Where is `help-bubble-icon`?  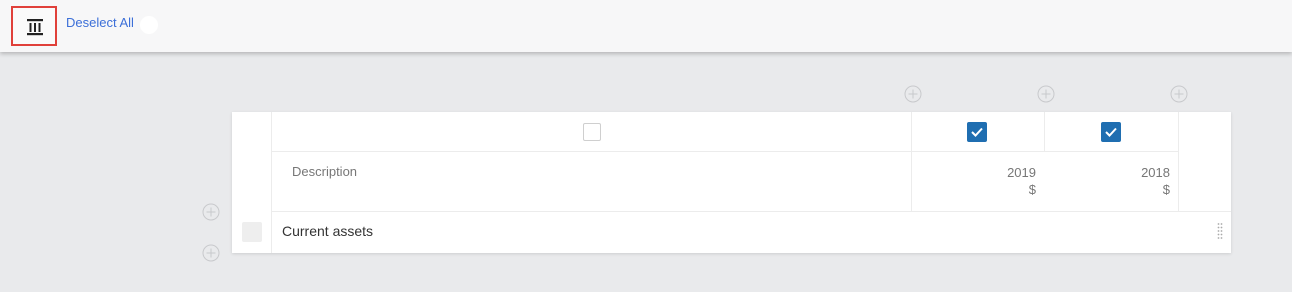 help-bubble-icon is located at coordinates (149, 25).